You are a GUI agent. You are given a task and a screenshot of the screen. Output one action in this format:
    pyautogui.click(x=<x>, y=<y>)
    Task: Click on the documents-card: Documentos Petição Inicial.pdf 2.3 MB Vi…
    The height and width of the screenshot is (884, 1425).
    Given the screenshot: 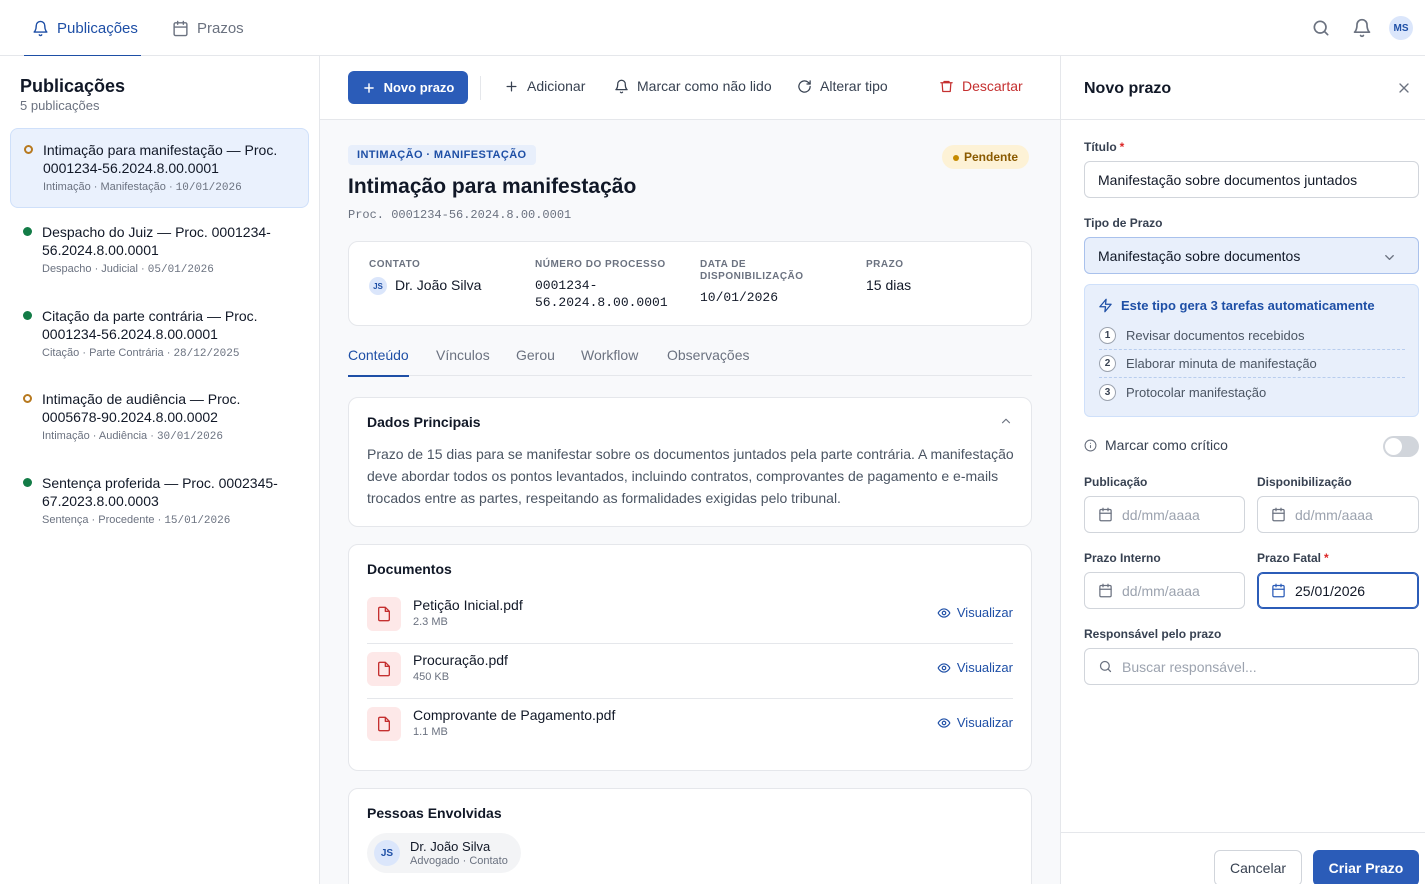 What is the action you would take?
    pyautogui.click(x=690, y=657)
    